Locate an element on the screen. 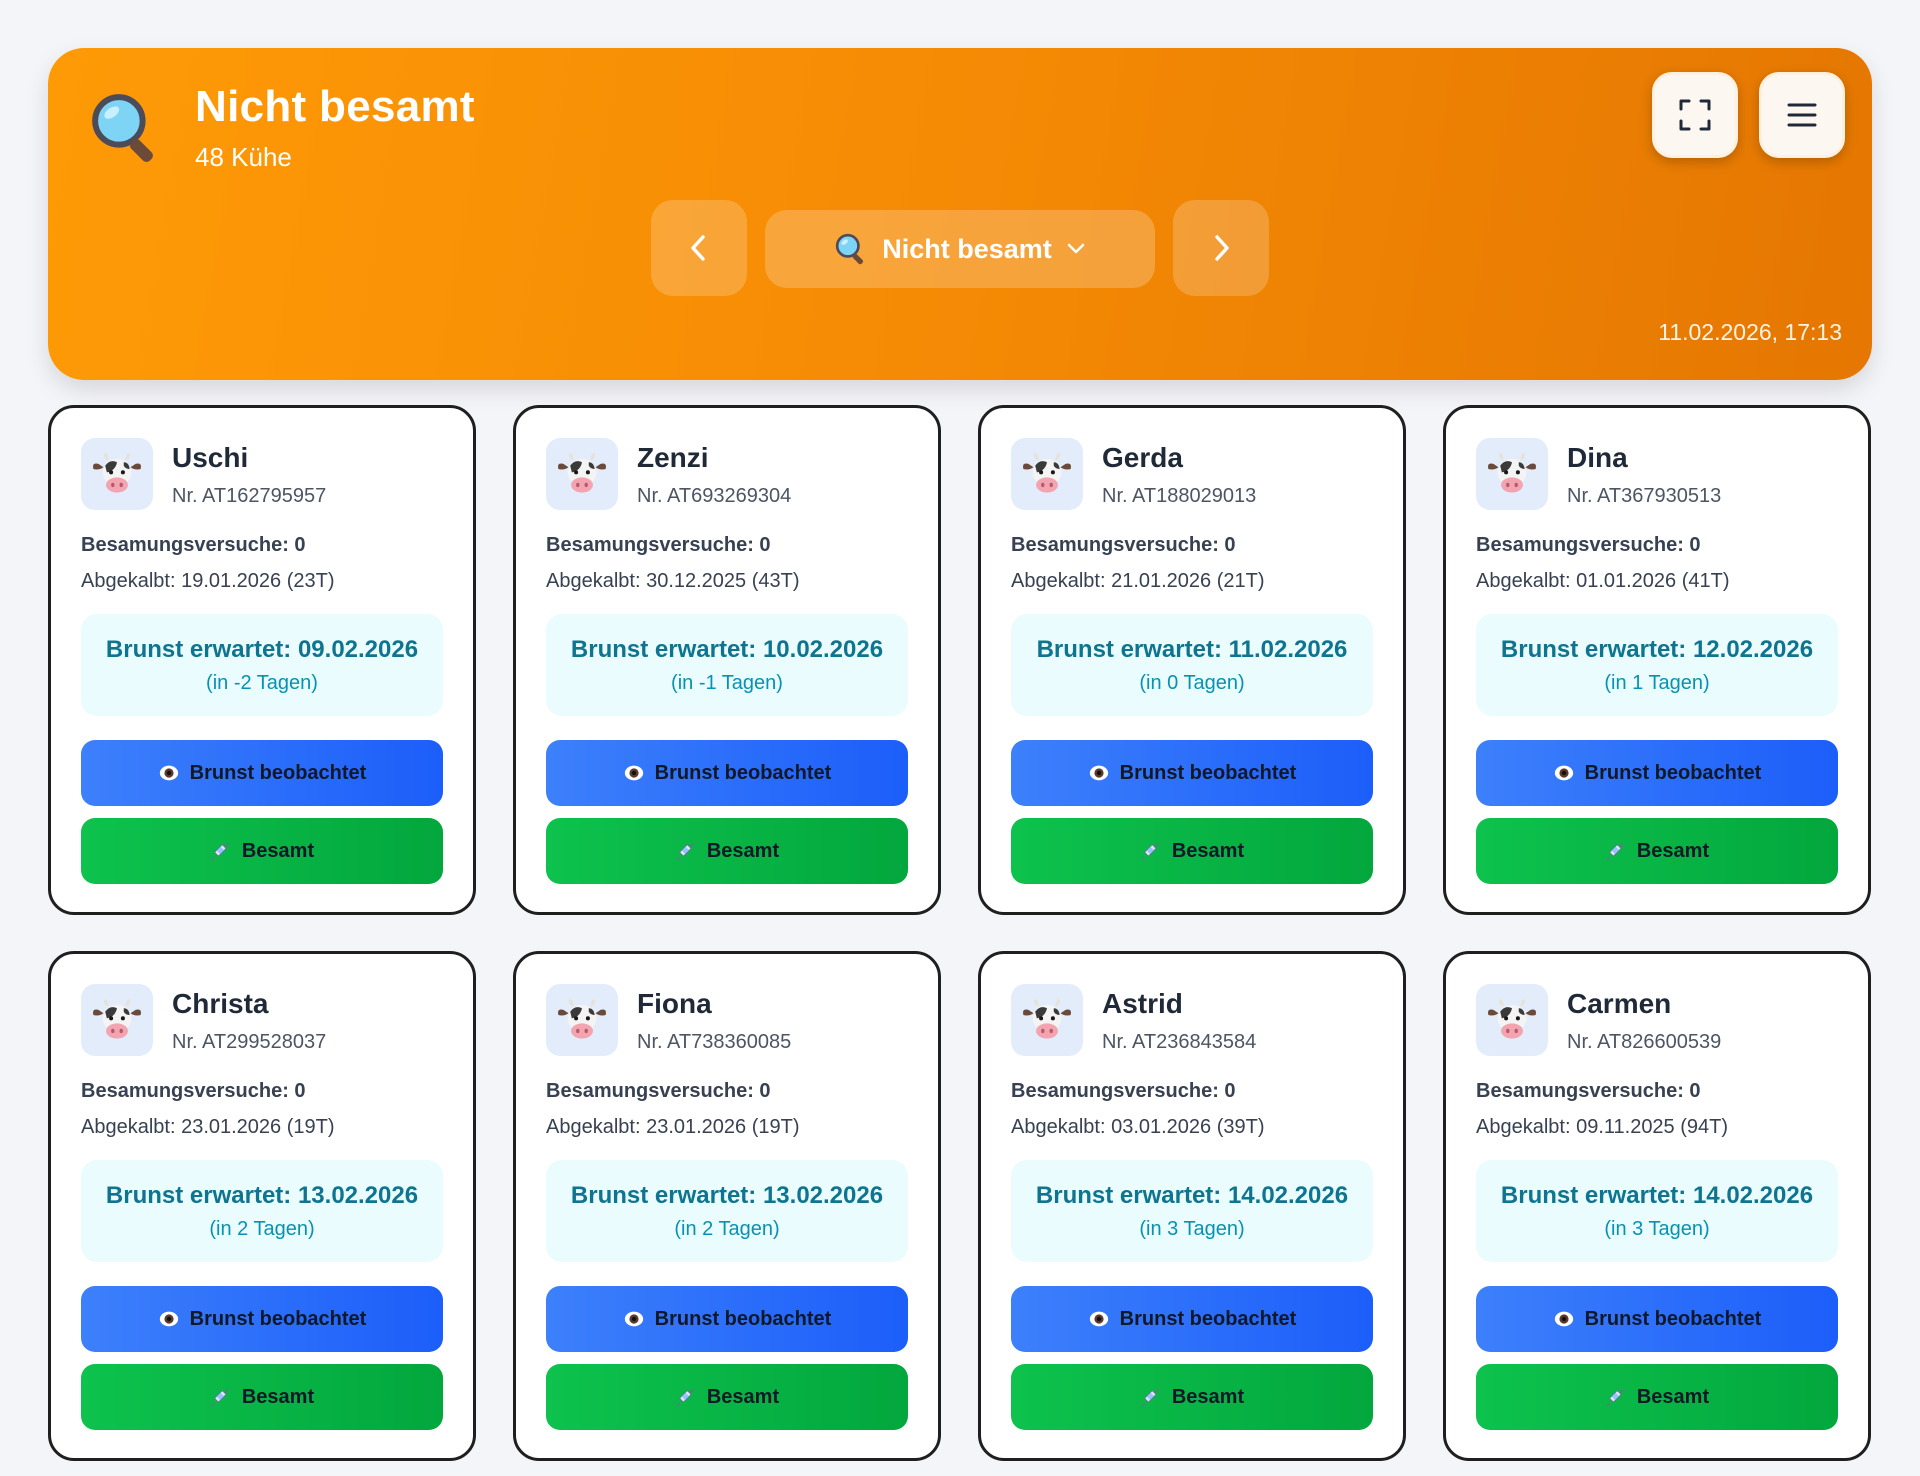 The height and width of the screenshot is (1476, 1920). cow-number: Nr. AT826600539 is located at coordinates (1644, 1042).